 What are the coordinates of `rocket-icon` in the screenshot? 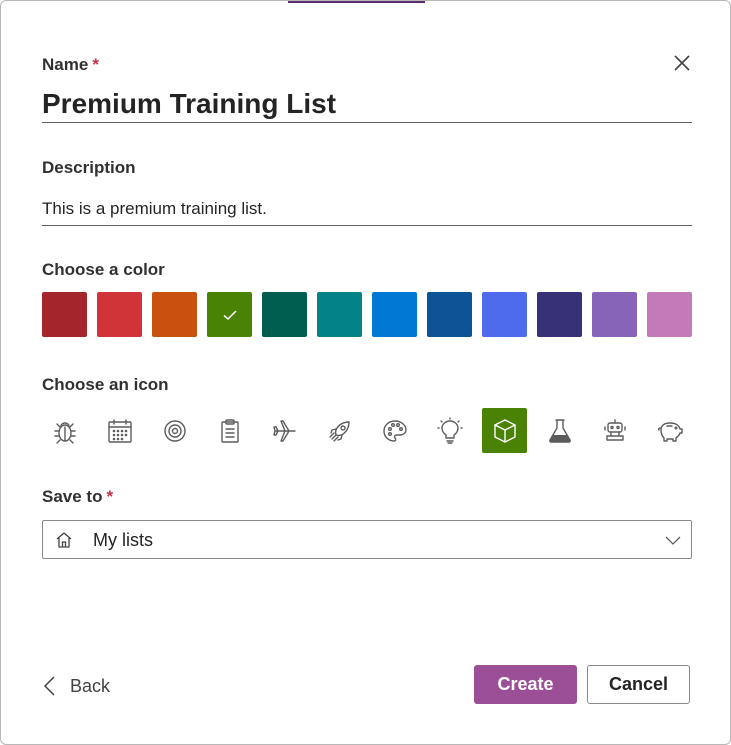 It's located at (339, 431).